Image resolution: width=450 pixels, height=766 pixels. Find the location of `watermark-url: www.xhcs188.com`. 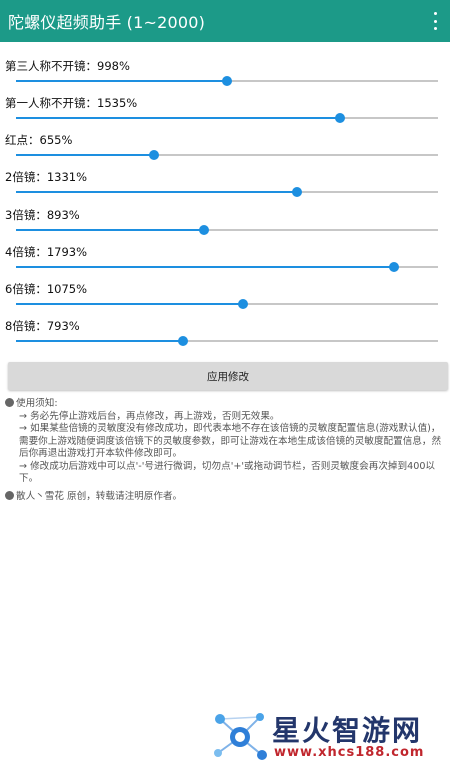

watermark-url: www.xhcs188.com is located at coordinates (349, 752).